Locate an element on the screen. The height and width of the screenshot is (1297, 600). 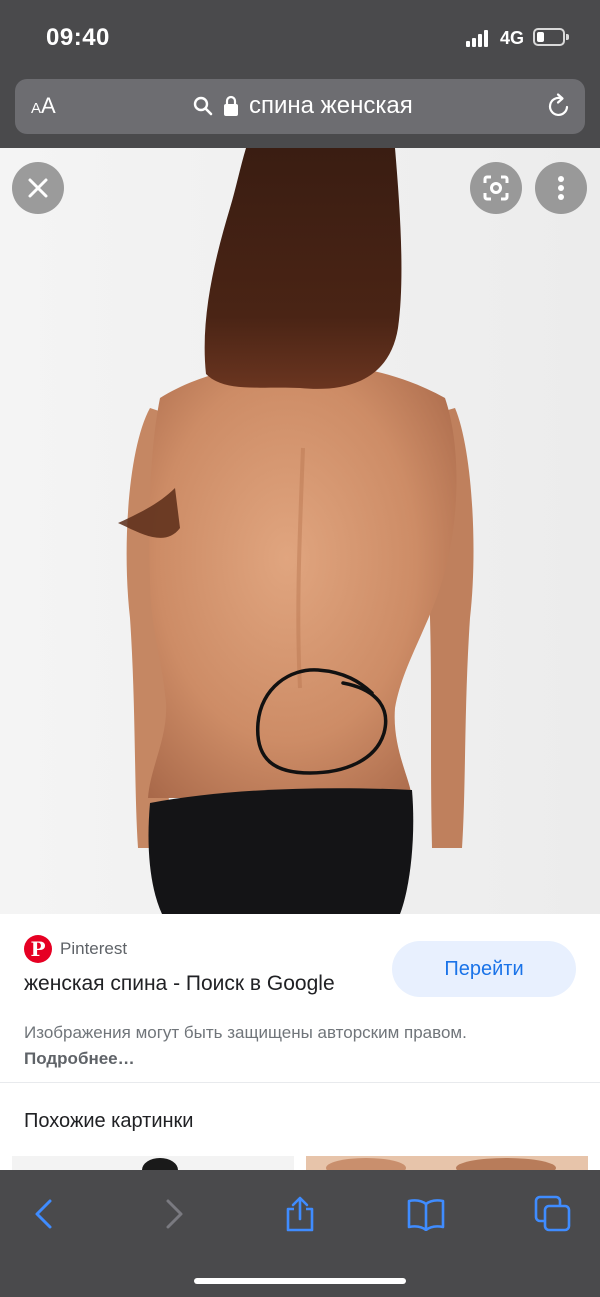
share-icon is located at coordinates (300, 1214).